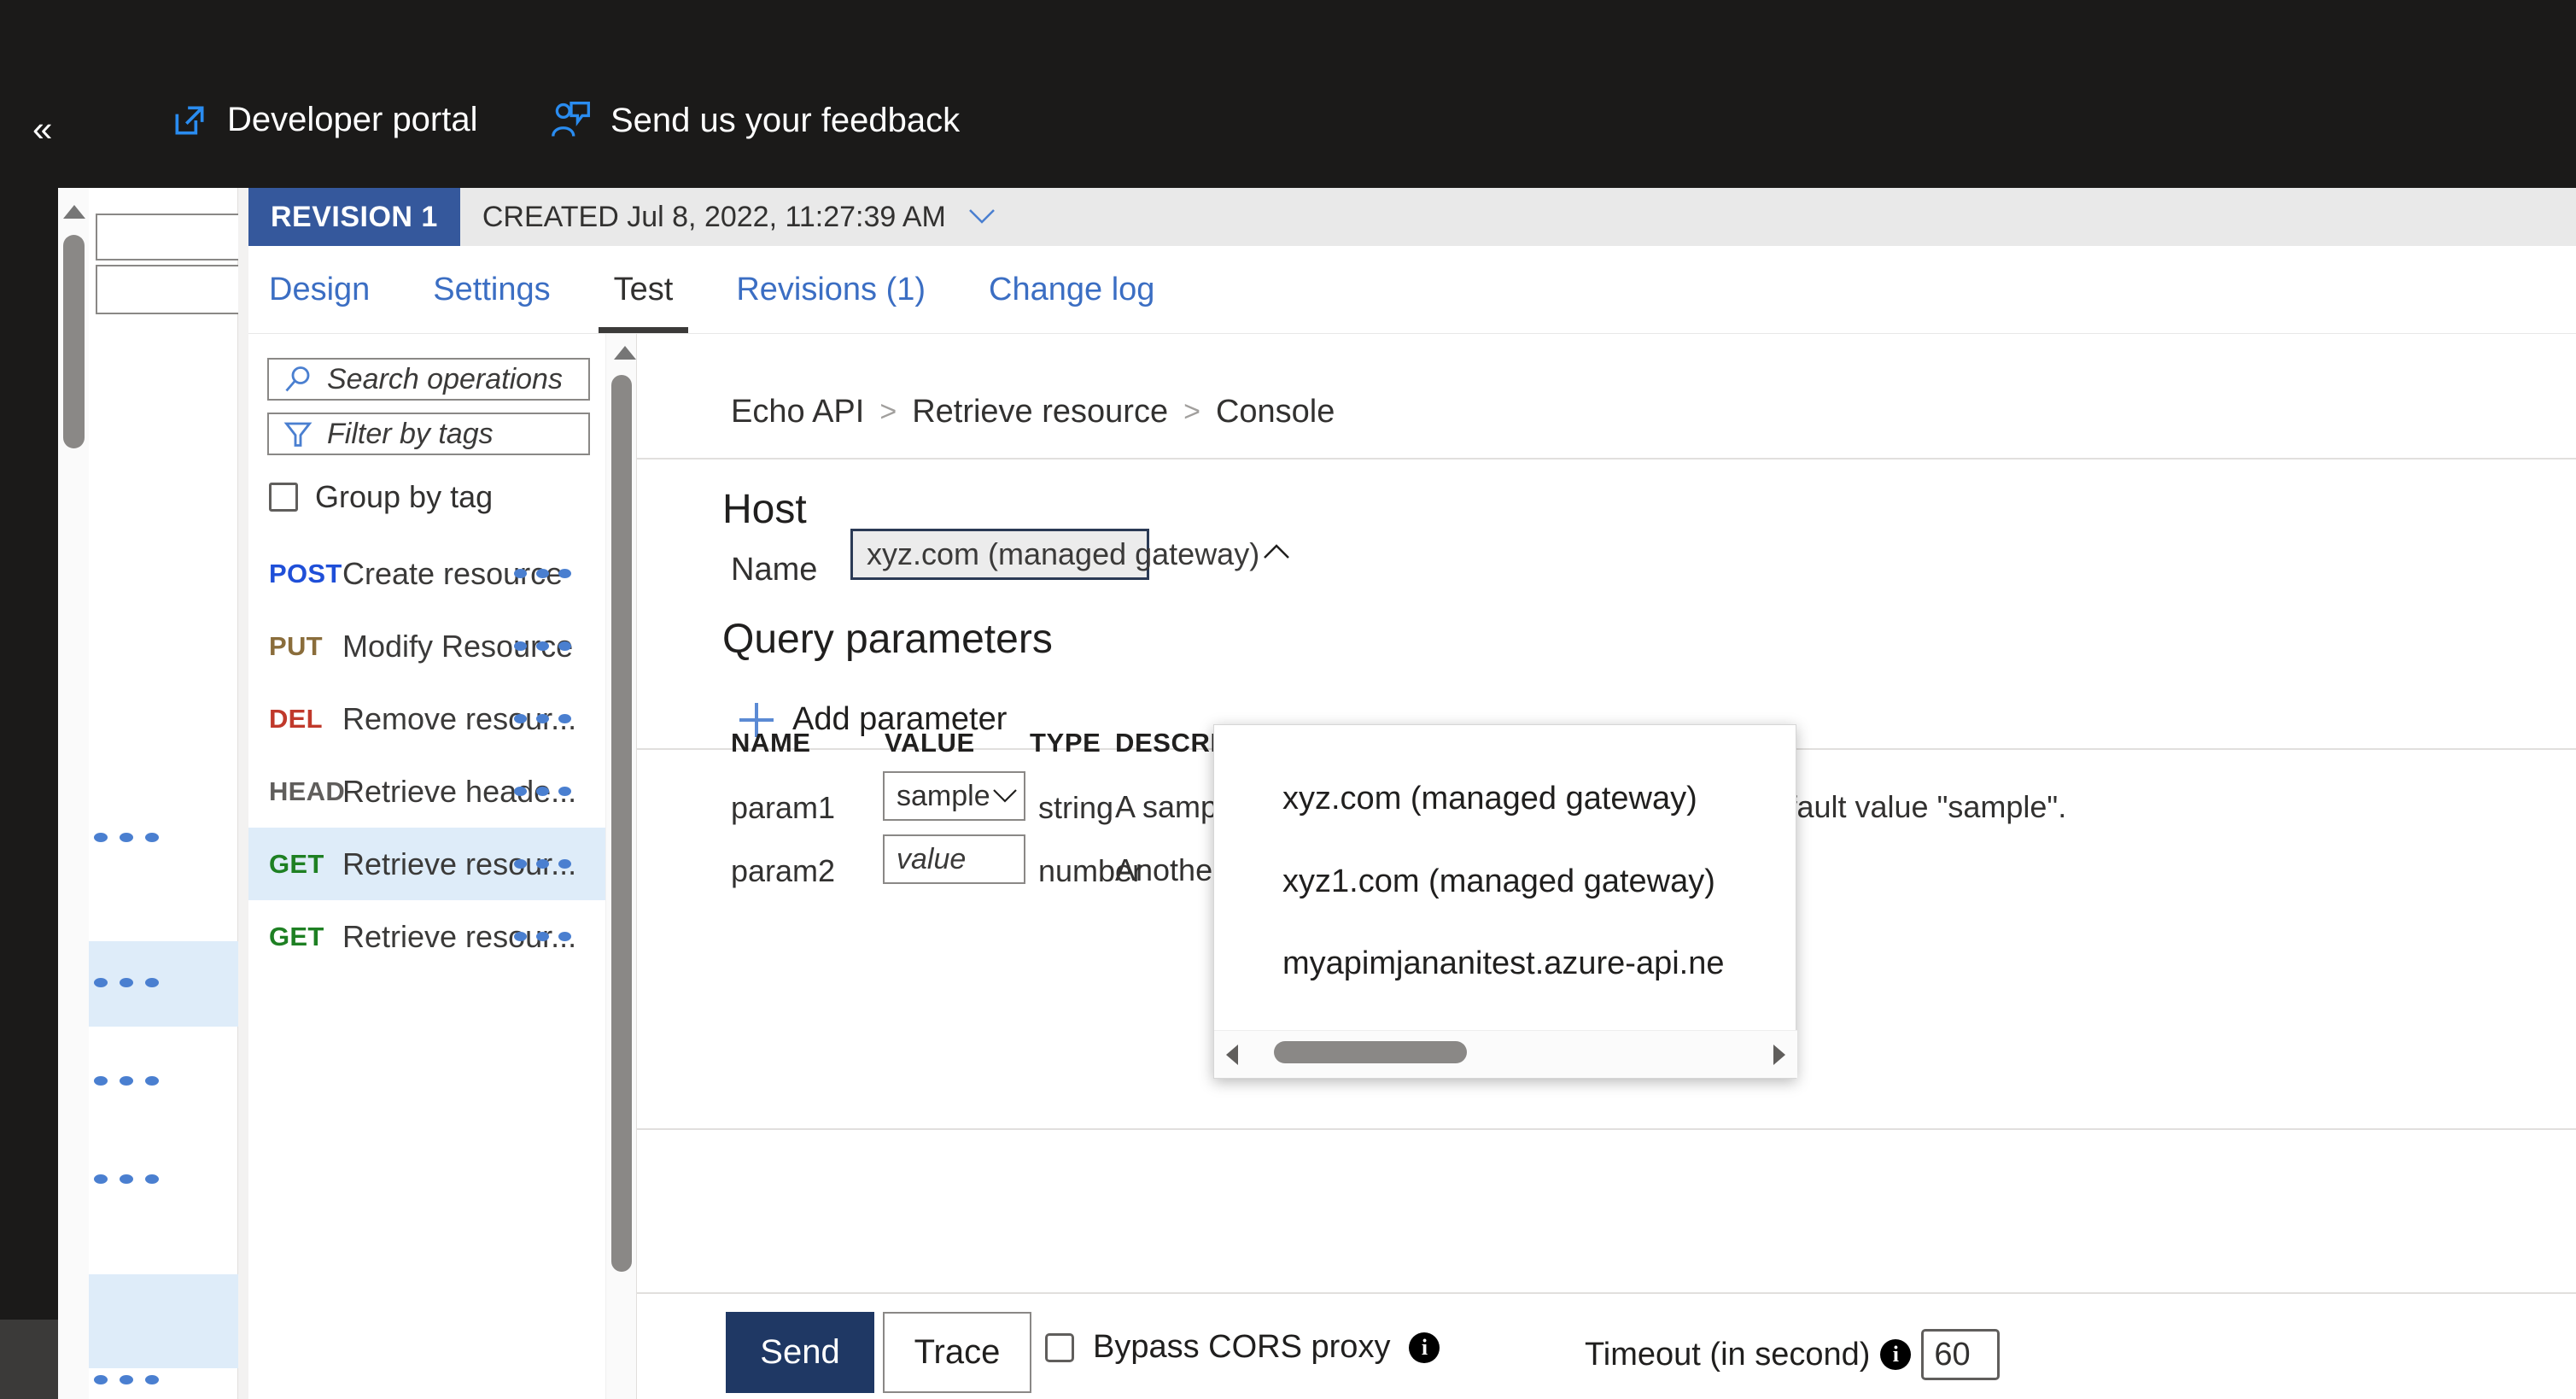 This screenshot has height=1399, width=2576. Describe the element at coordinates (783, 807) in the screenshot. I see `parameter-name: param1` at that location.